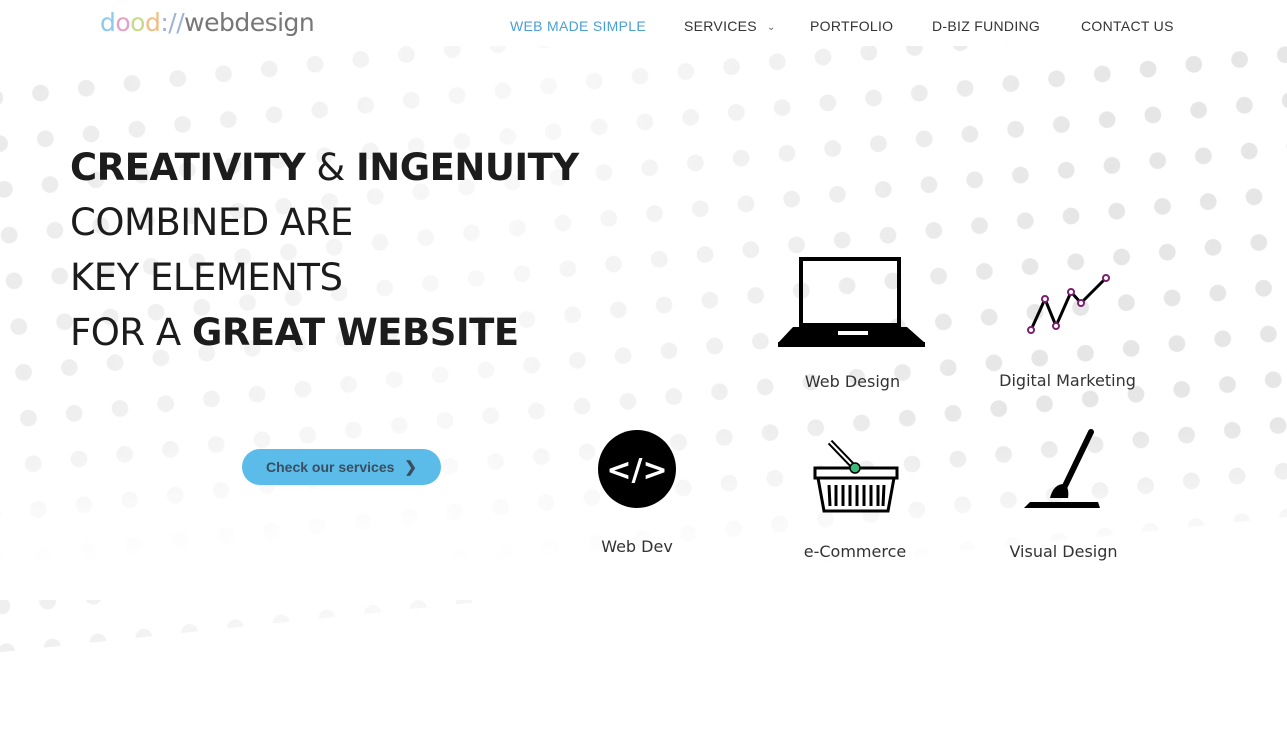 This screenshot has width=1287, height=751. Describe the element at coordinates (125, 332) in the screenshot. I see `hero-line-4-prefix: FOR A` at that location.